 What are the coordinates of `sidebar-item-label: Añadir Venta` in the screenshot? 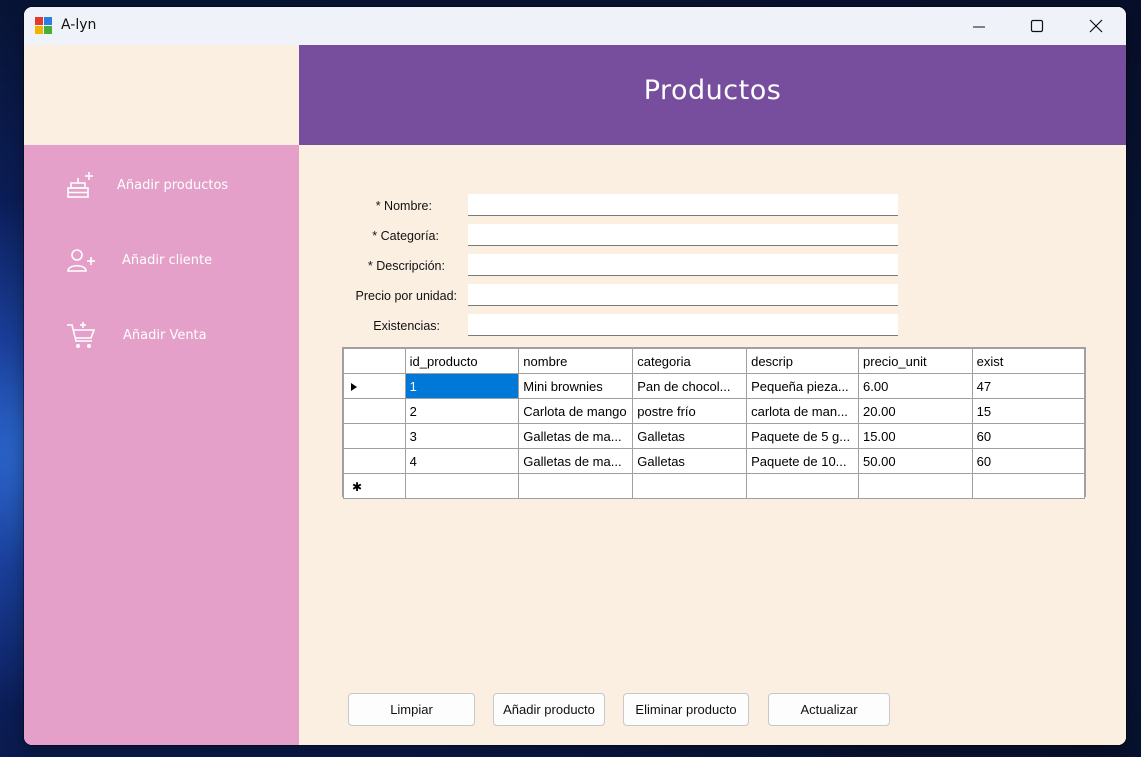 It's located at (165, 335).